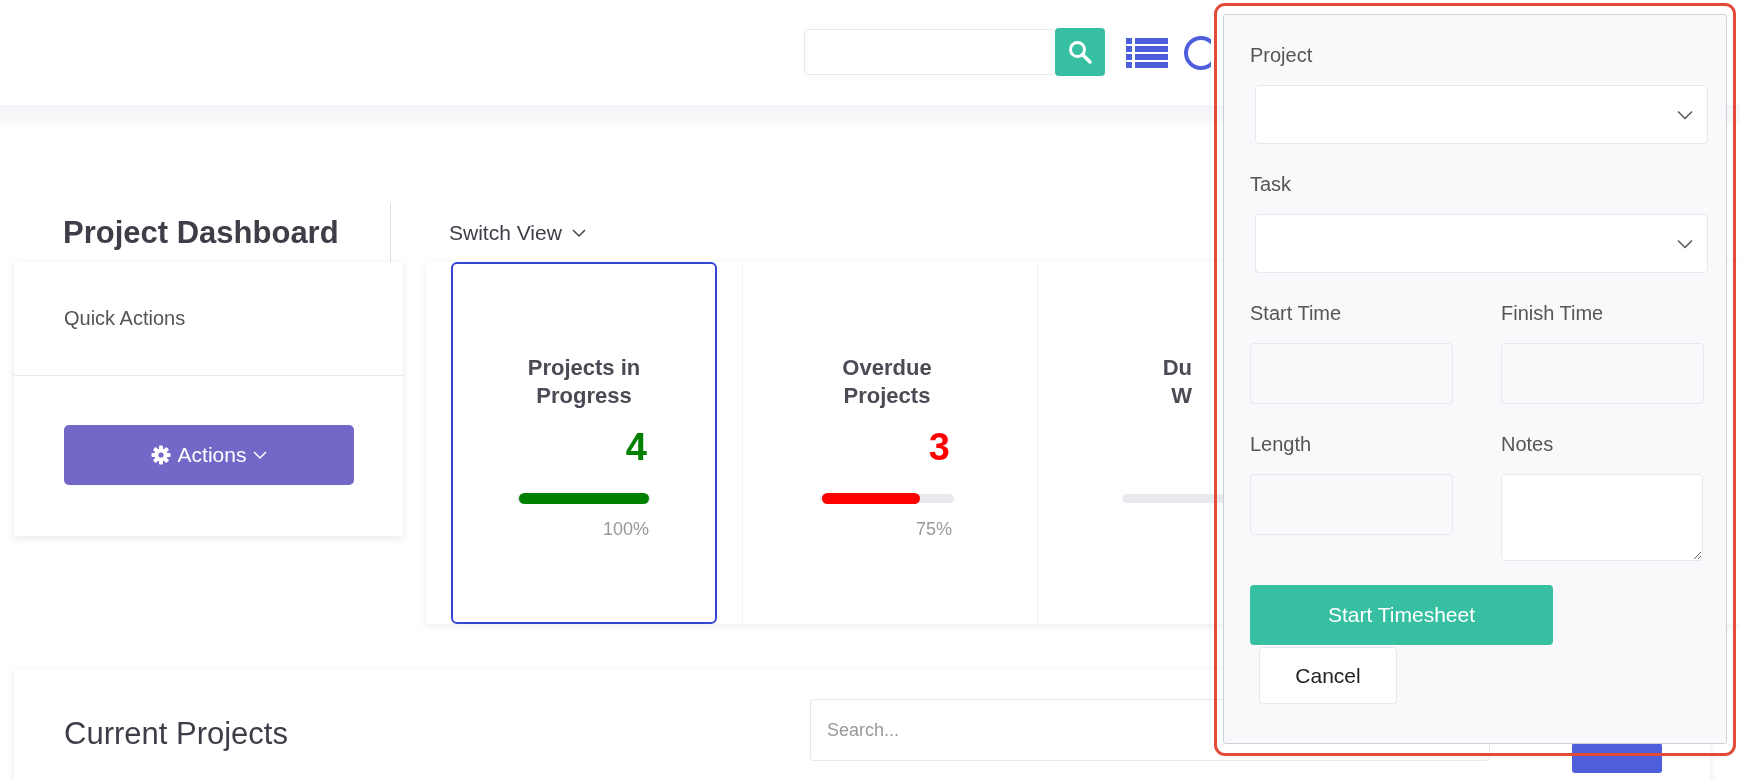 Image resolution: width=1740 pixels, height=779 pixels. Describe the element at coordinates (1176, 382) in the screenshot. I see `stat-title: Du W` at that location.